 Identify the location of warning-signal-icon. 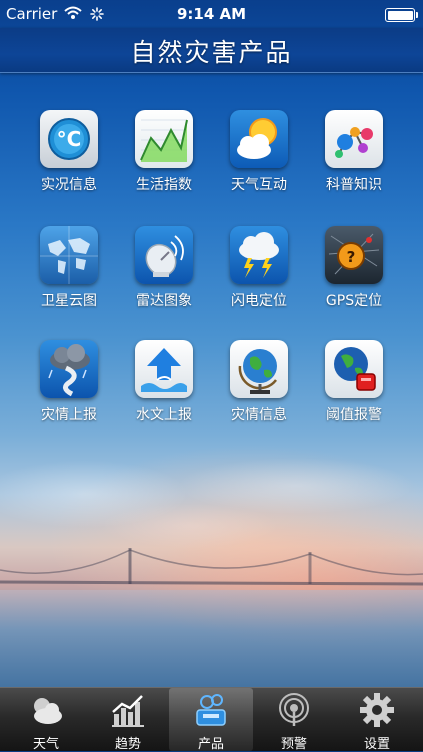
(294, 709).